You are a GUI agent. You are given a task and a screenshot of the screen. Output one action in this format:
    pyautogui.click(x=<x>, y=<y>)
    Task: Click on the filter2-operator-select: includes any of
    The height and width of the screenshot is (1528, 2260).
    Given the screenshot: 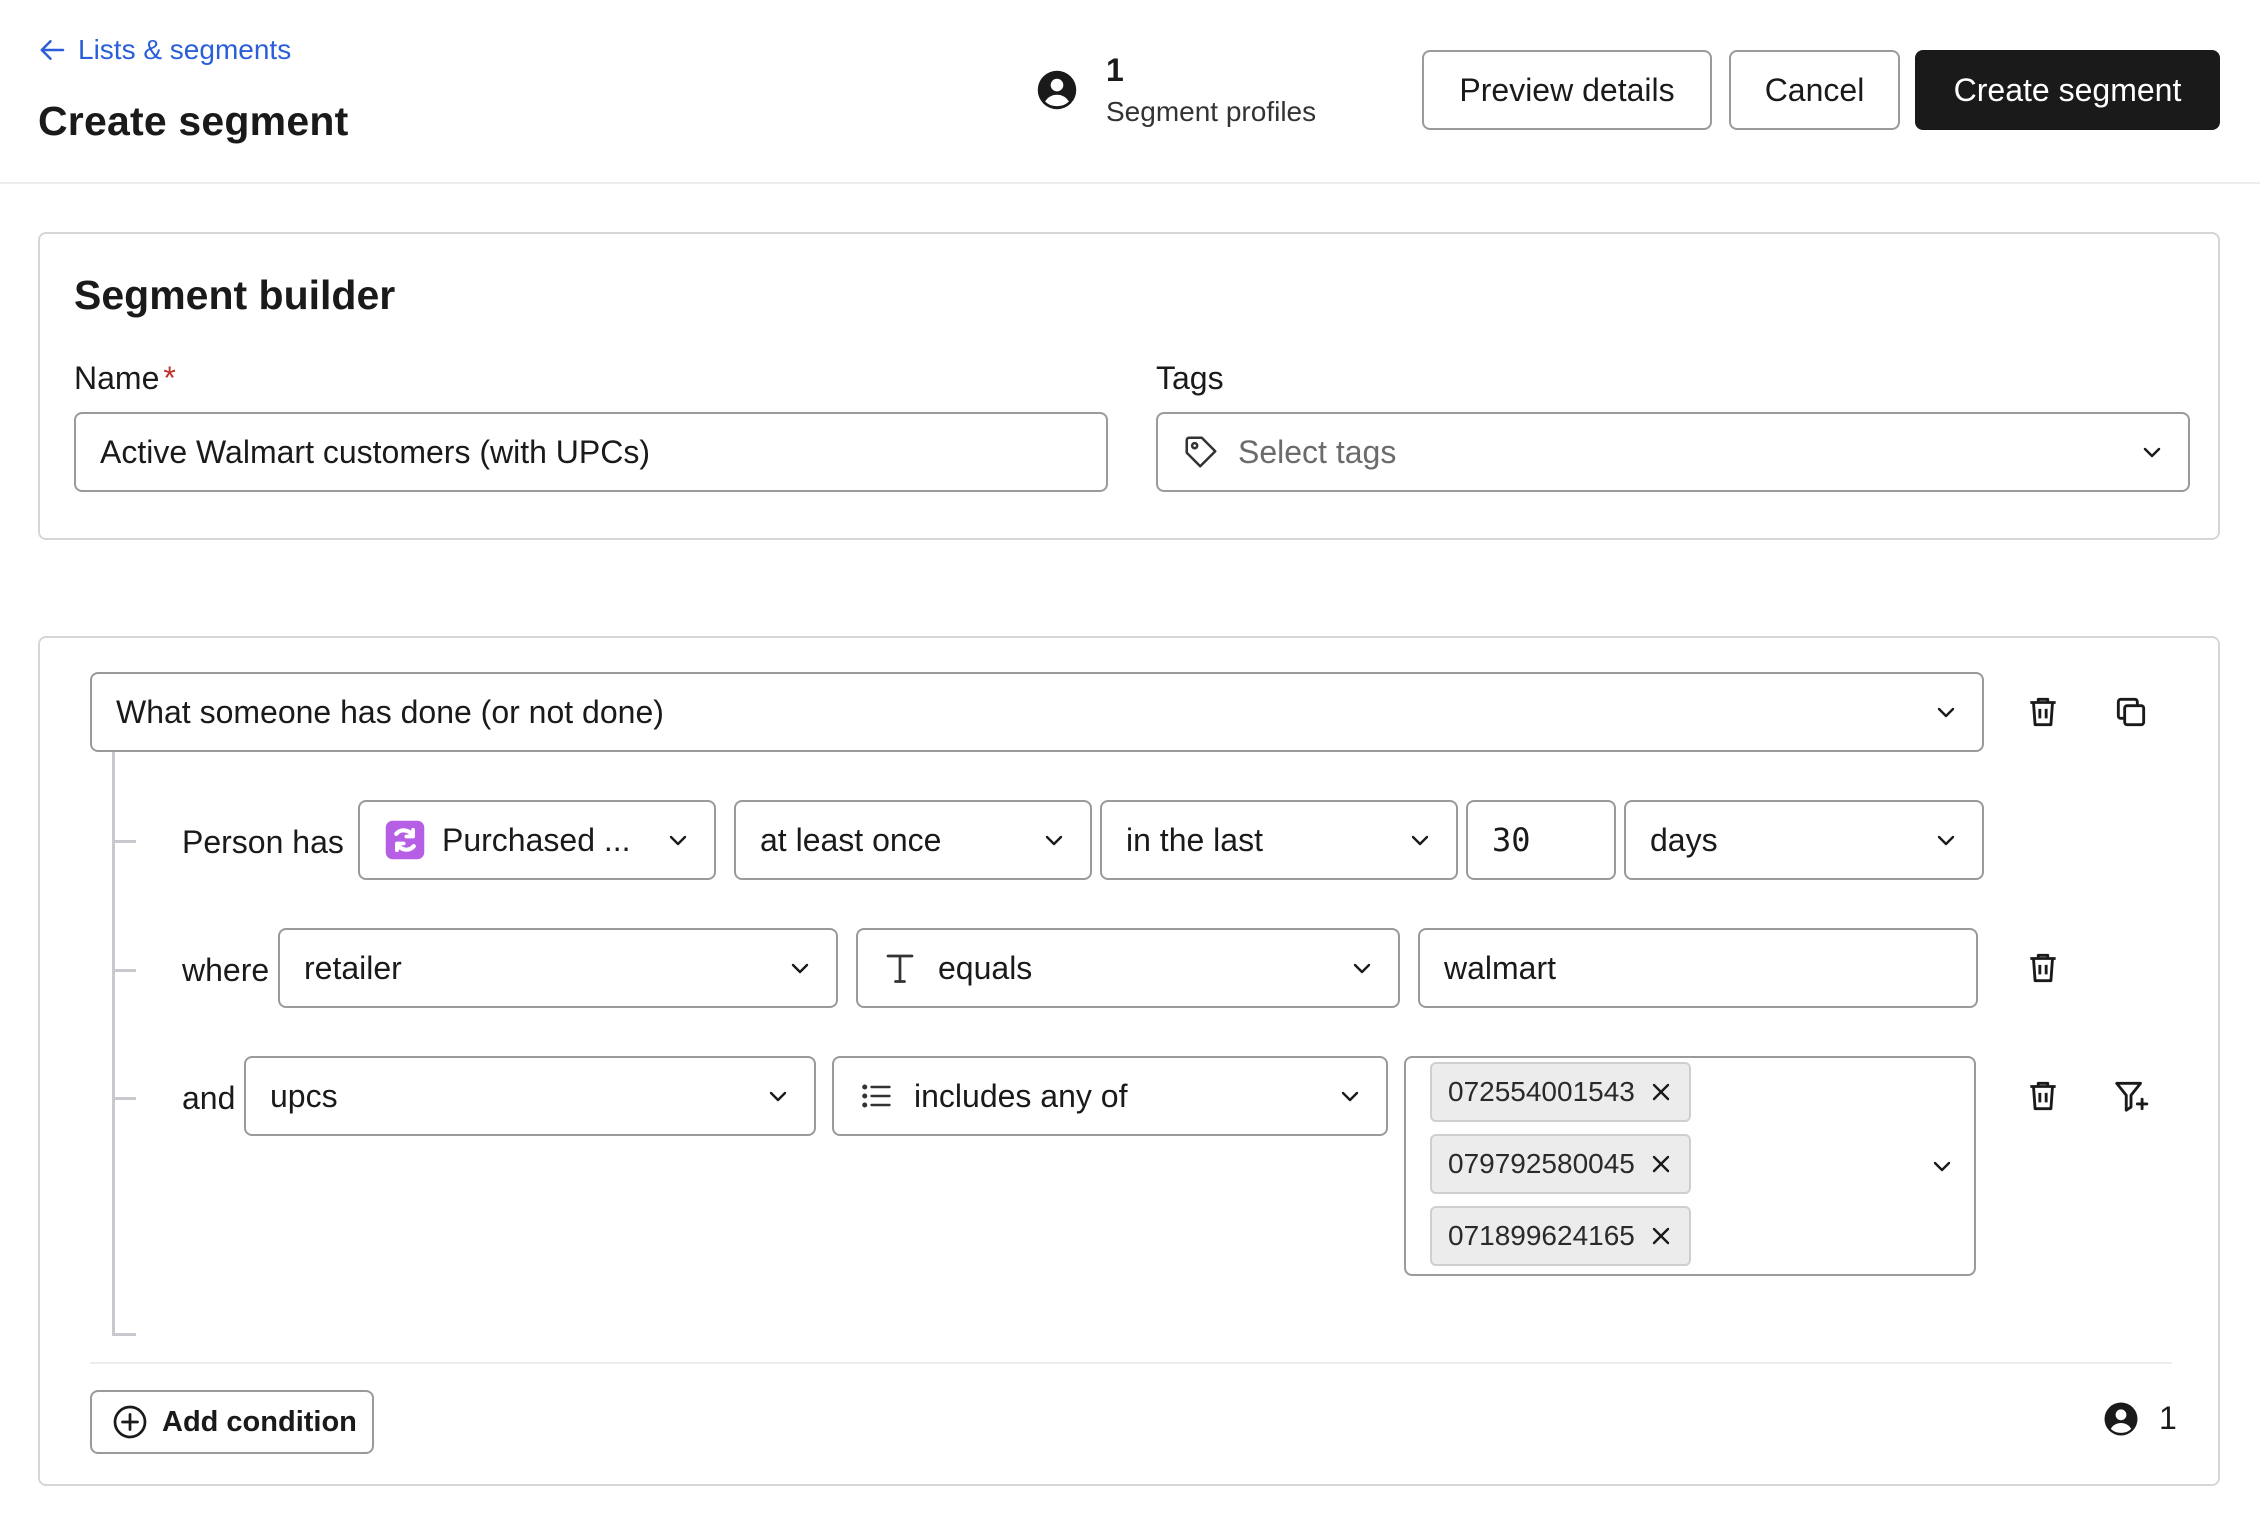 What is the action you would take?
    pyautogui.click(x=1110, y=1096)
    